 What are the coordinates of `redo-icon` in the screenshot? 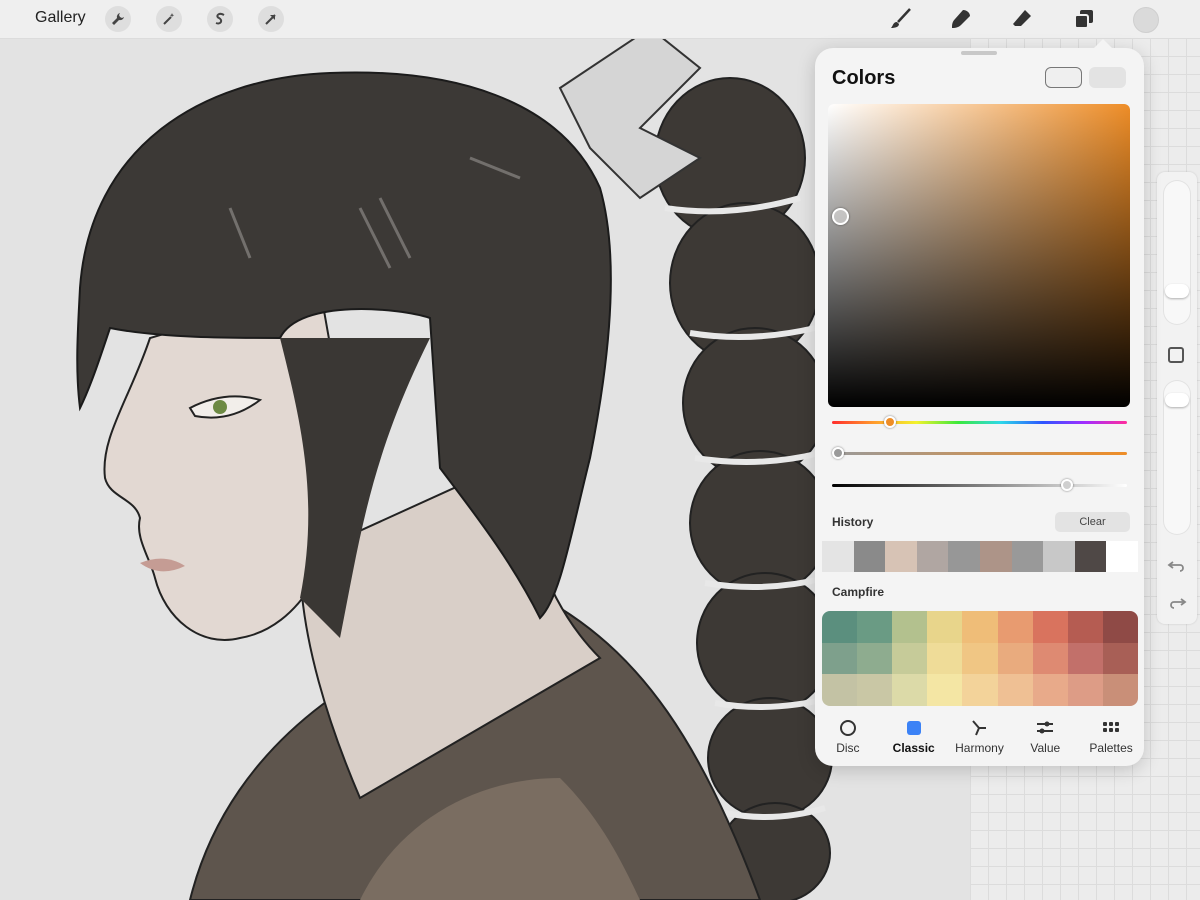 It's located at (1177, 602).